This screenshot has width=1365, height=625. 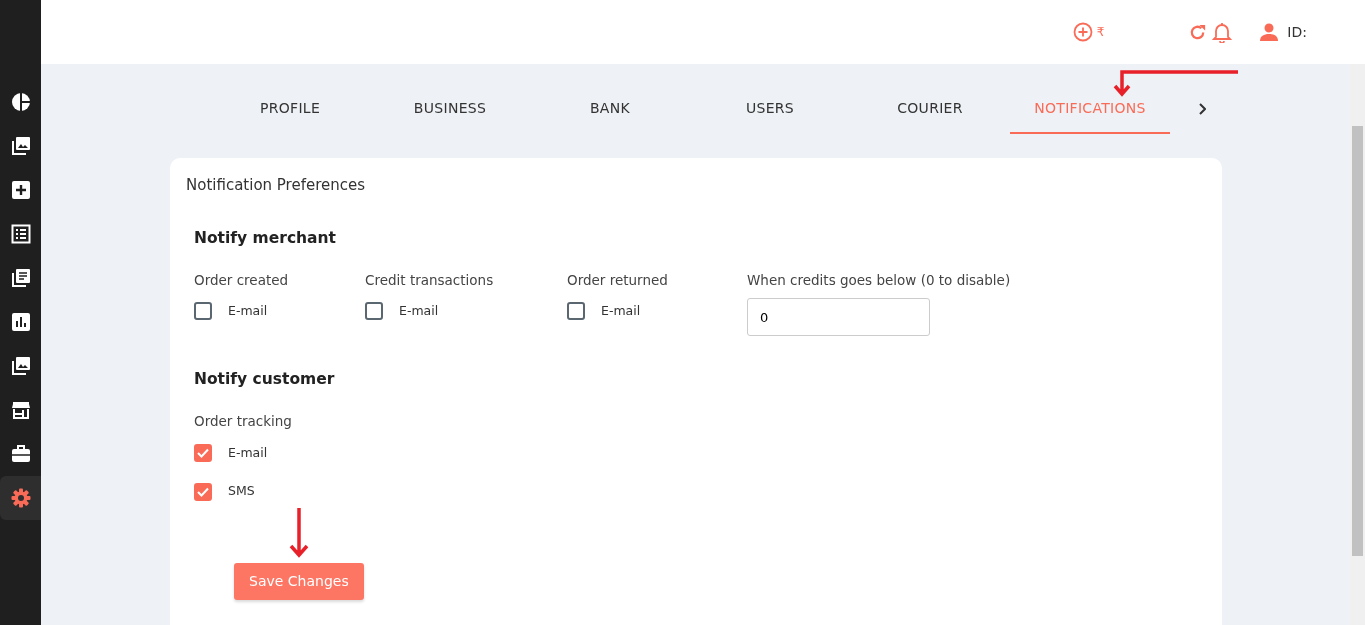 What do you see at coordinates (1222, 32) in the screenshot?
I see `bell-icon` at bounding box center [1222, 32].